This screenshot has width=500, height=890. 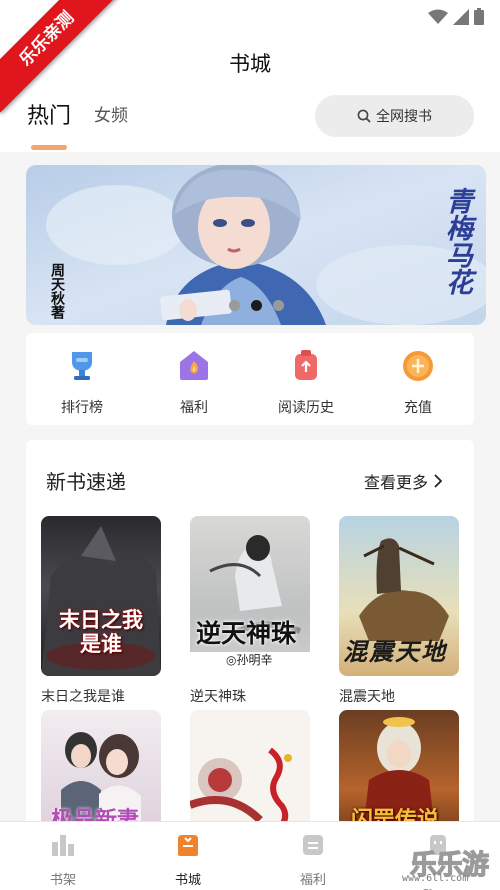 What do you see at coordinates (418, 408) in the screenshot?
I see `quick-label: 充值` at bounding box center [418, 408].